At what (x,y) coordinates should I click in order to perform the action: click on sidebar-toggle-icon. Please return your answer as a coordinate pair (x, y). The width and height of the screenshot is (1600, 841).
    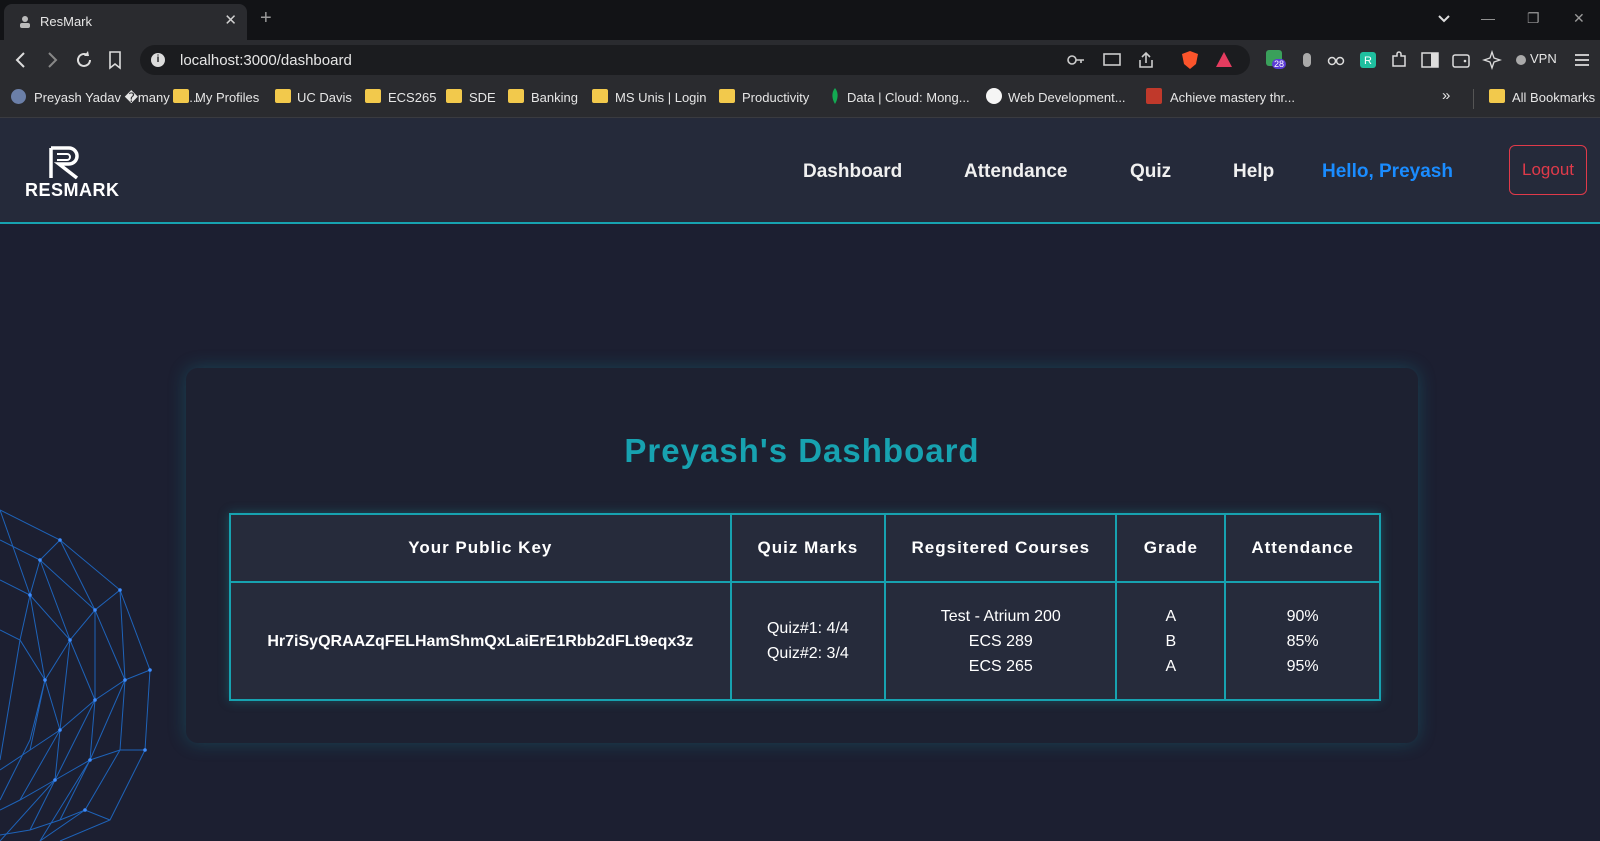
    Looking at the image, I should click on (1430, 60).